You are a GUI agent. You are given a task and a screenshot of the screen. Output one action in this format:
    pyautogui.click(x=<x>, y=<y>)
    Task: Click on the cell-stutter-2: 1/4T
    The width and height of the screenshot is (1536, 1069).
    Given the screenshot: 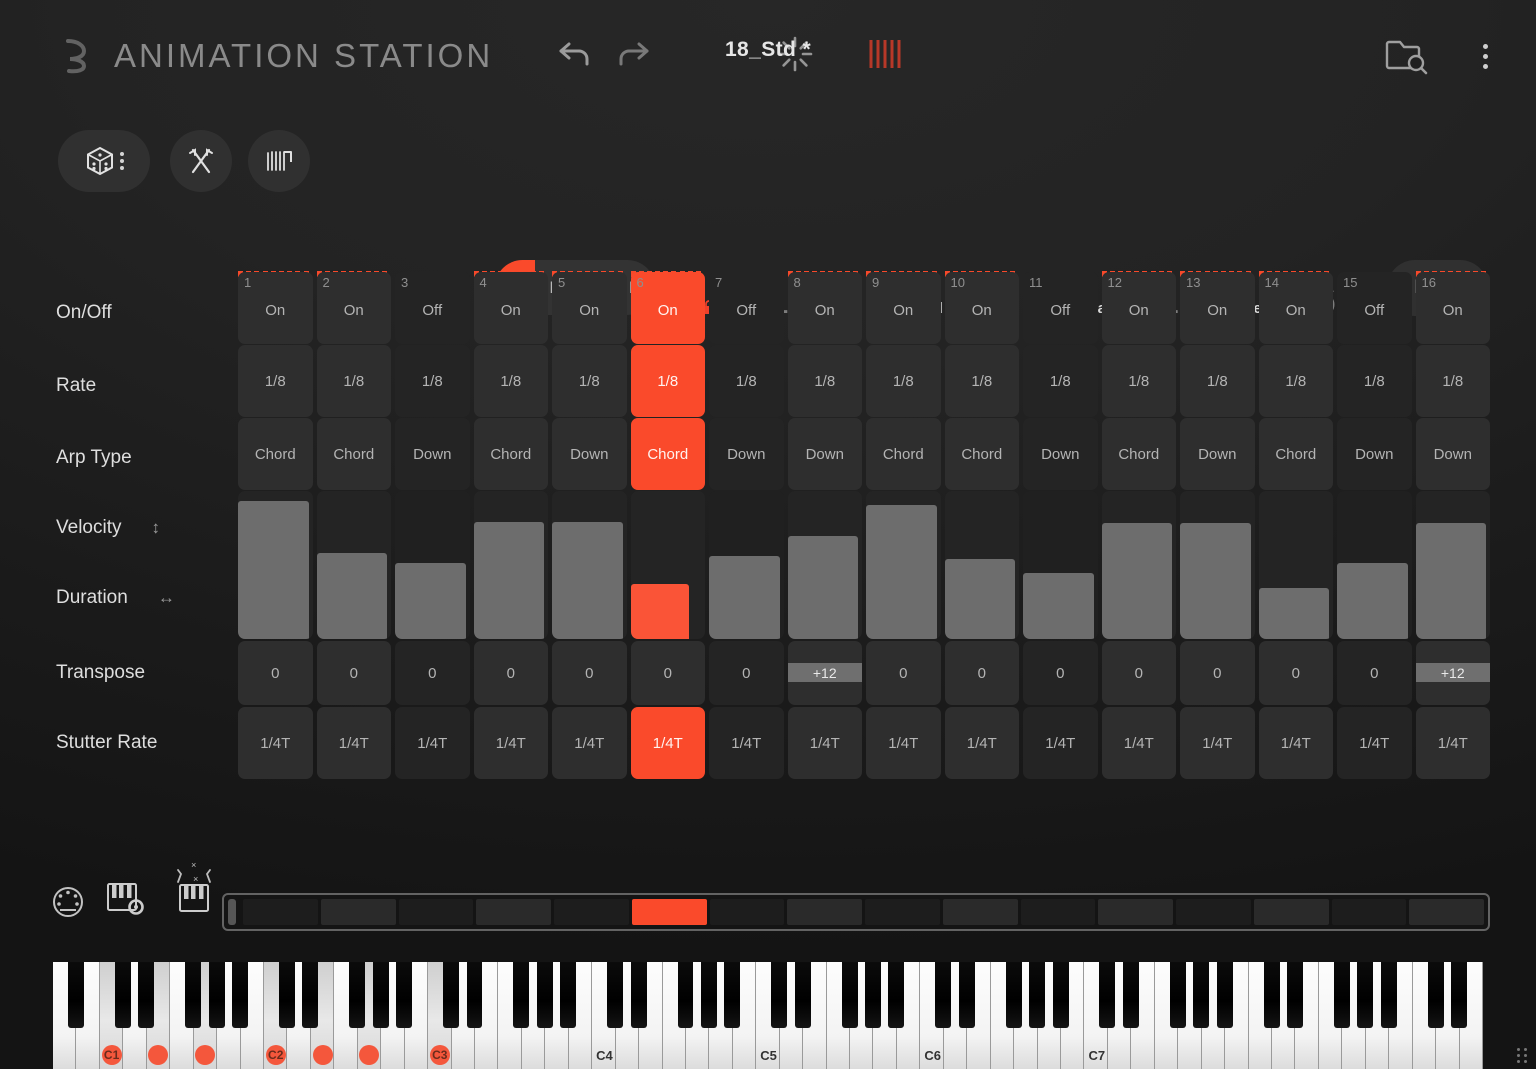 What is the action you would take?
    pyautogui.click(x=353, y=743)
    